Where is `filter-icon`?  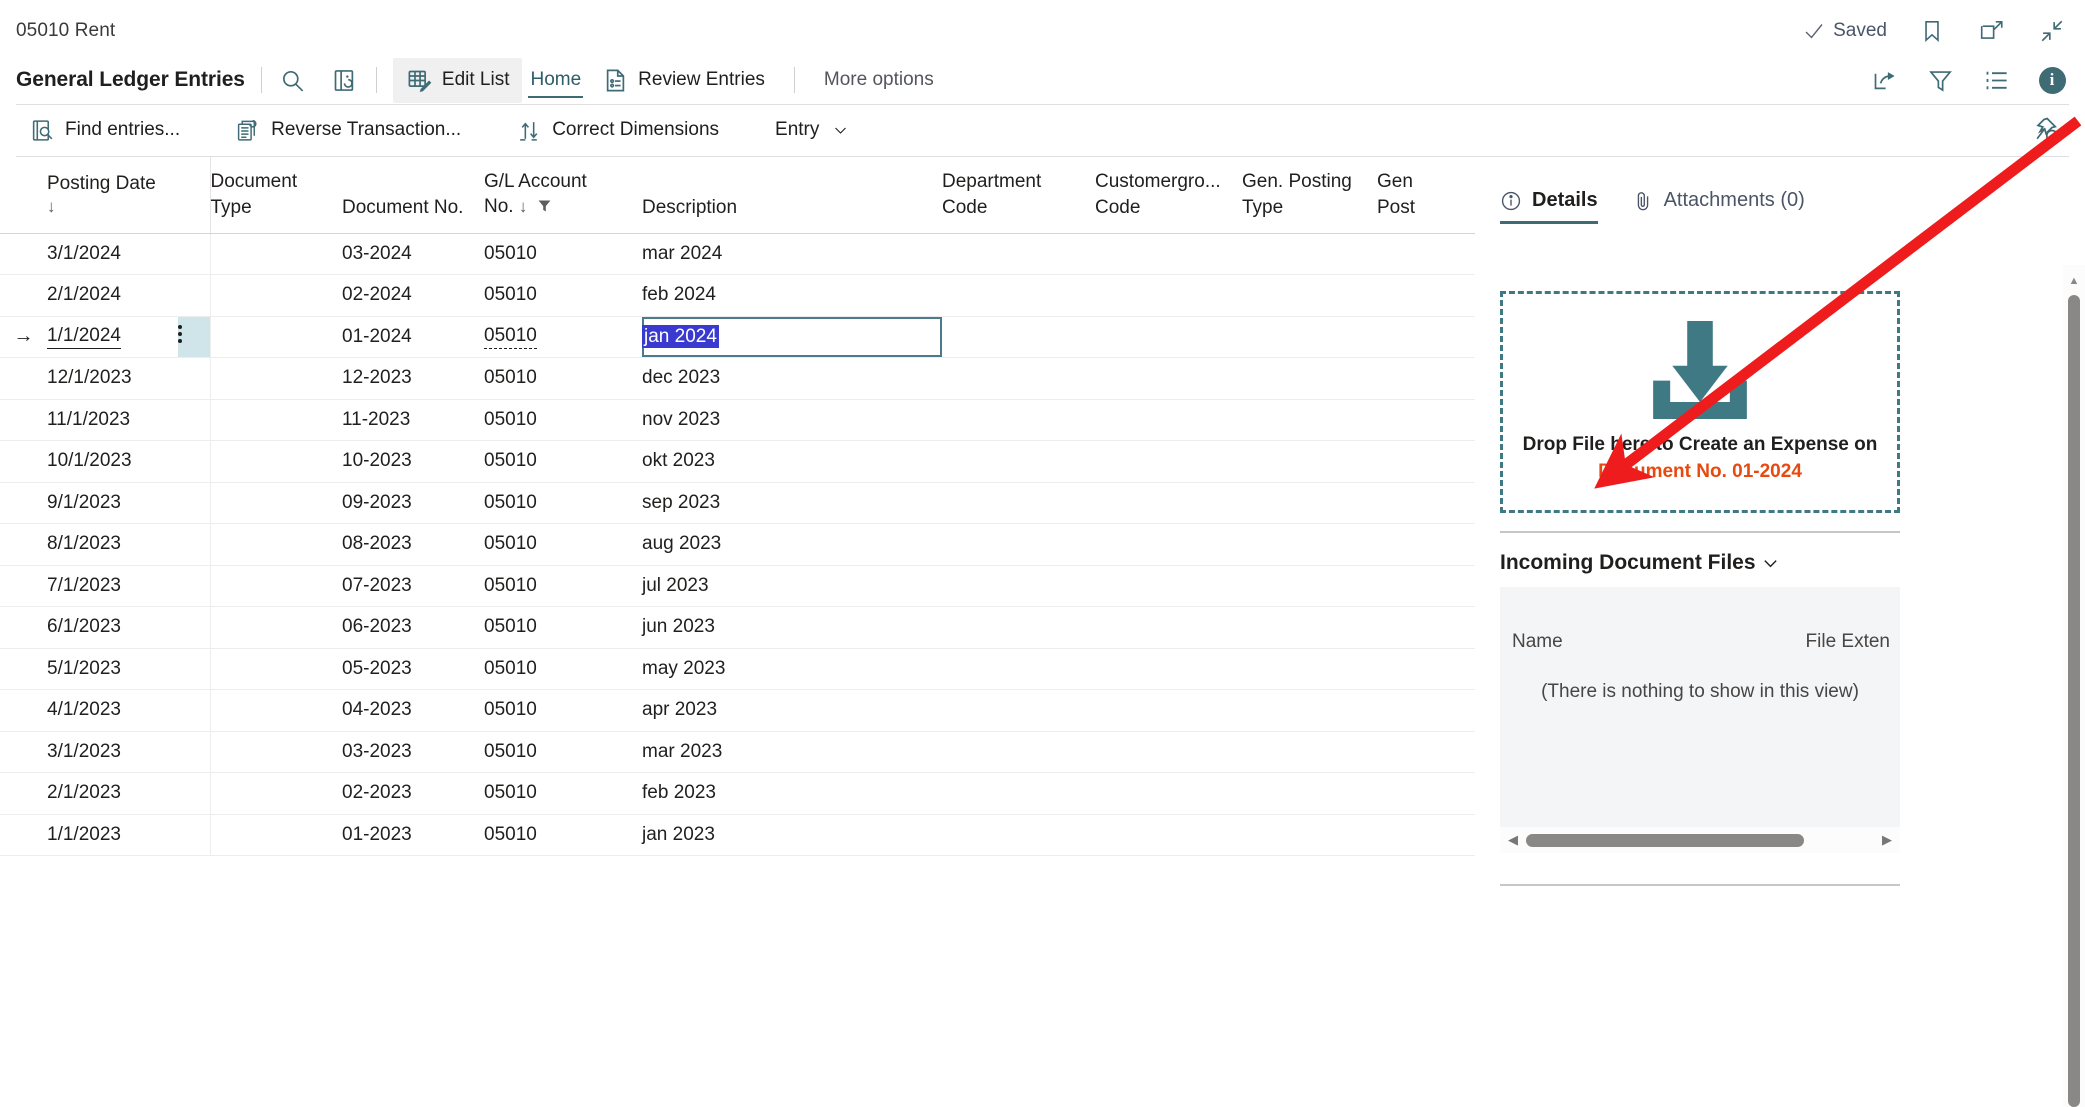 filter-icon is located at coordinates (1940, 80).